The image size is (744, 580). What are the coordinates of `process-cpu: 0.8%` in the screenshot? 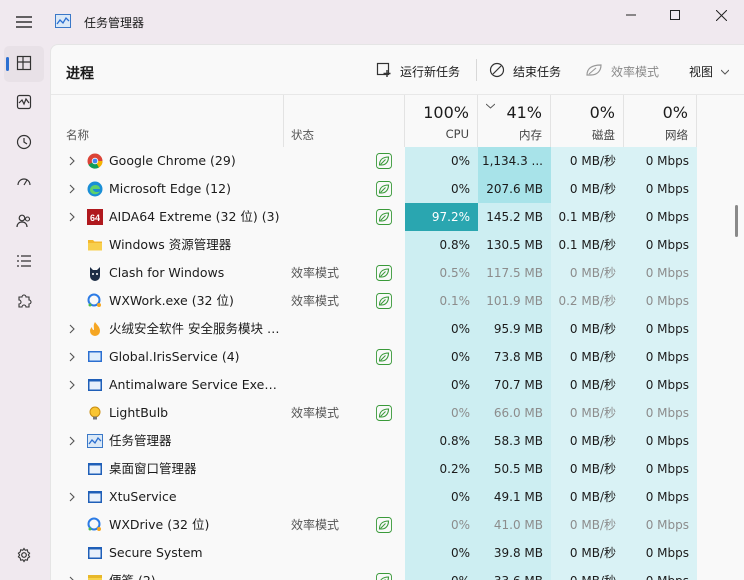 It's located at (441, 245).